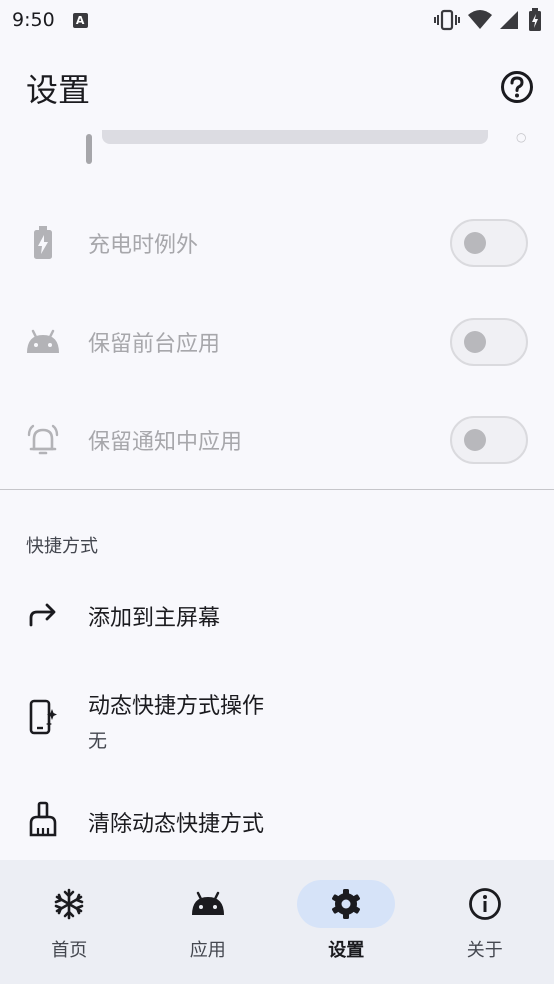  Describe the element at coordinates (277, 243) in the screenshot. I see `pref-charging-exception: 充电时例外` at that location.